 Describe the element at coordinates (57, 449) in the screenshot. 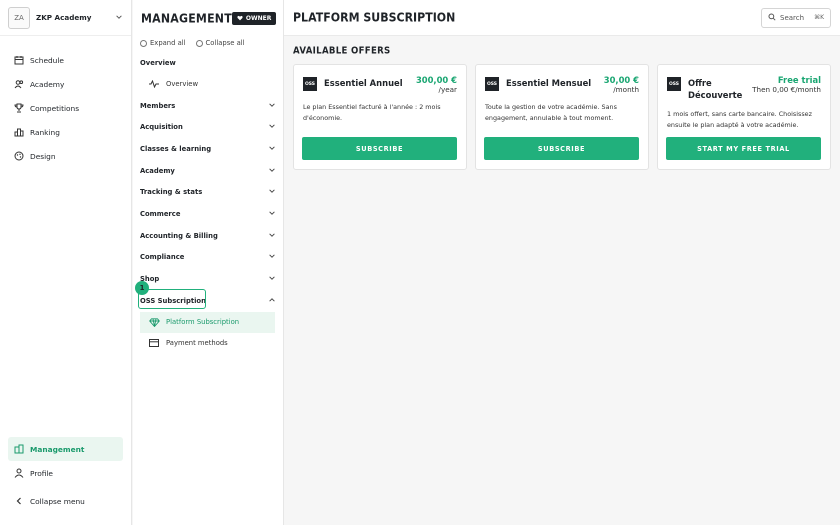

I see `nav-label: Management` at that location.